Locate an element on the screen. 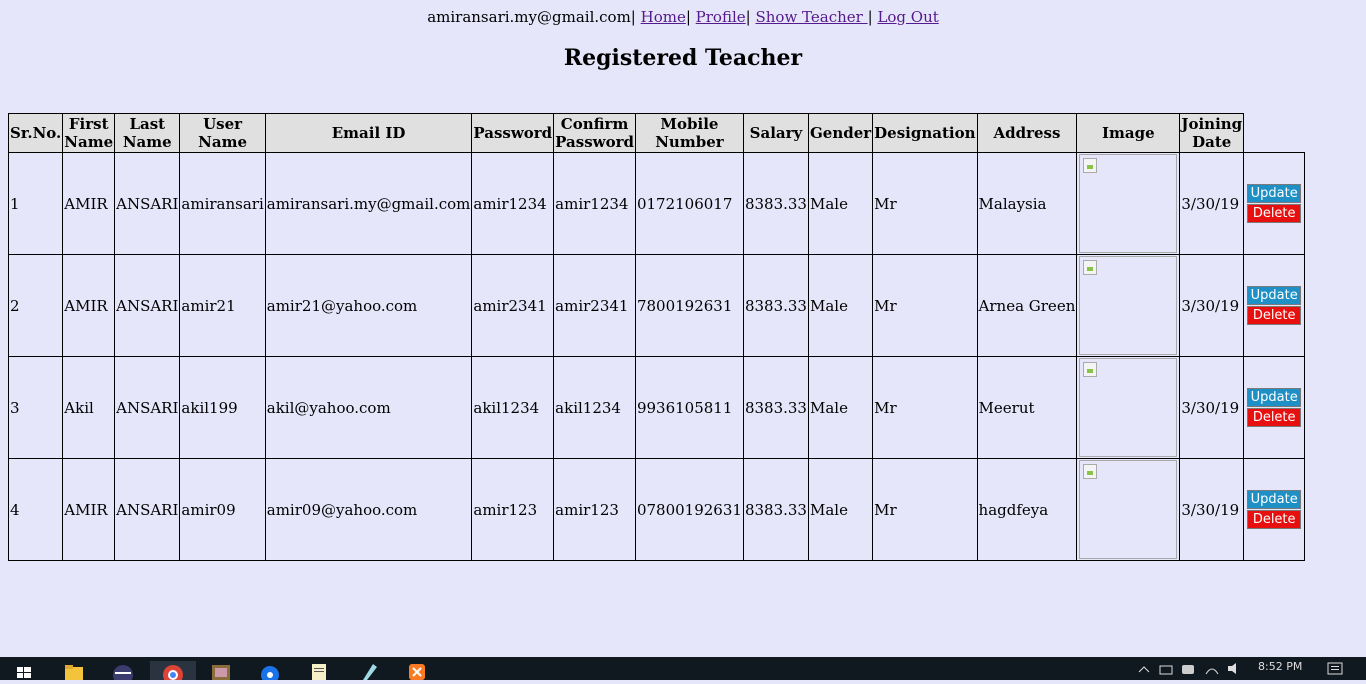  col-header-gender: Gender is located at coordinates (840, 133).